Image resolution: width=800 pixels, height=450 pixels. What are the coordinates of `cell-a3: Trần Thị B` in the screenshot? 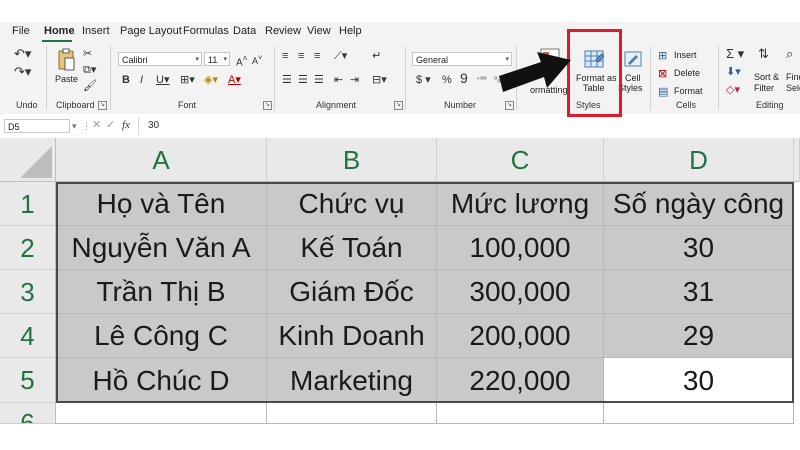 It's located at (161, 292).